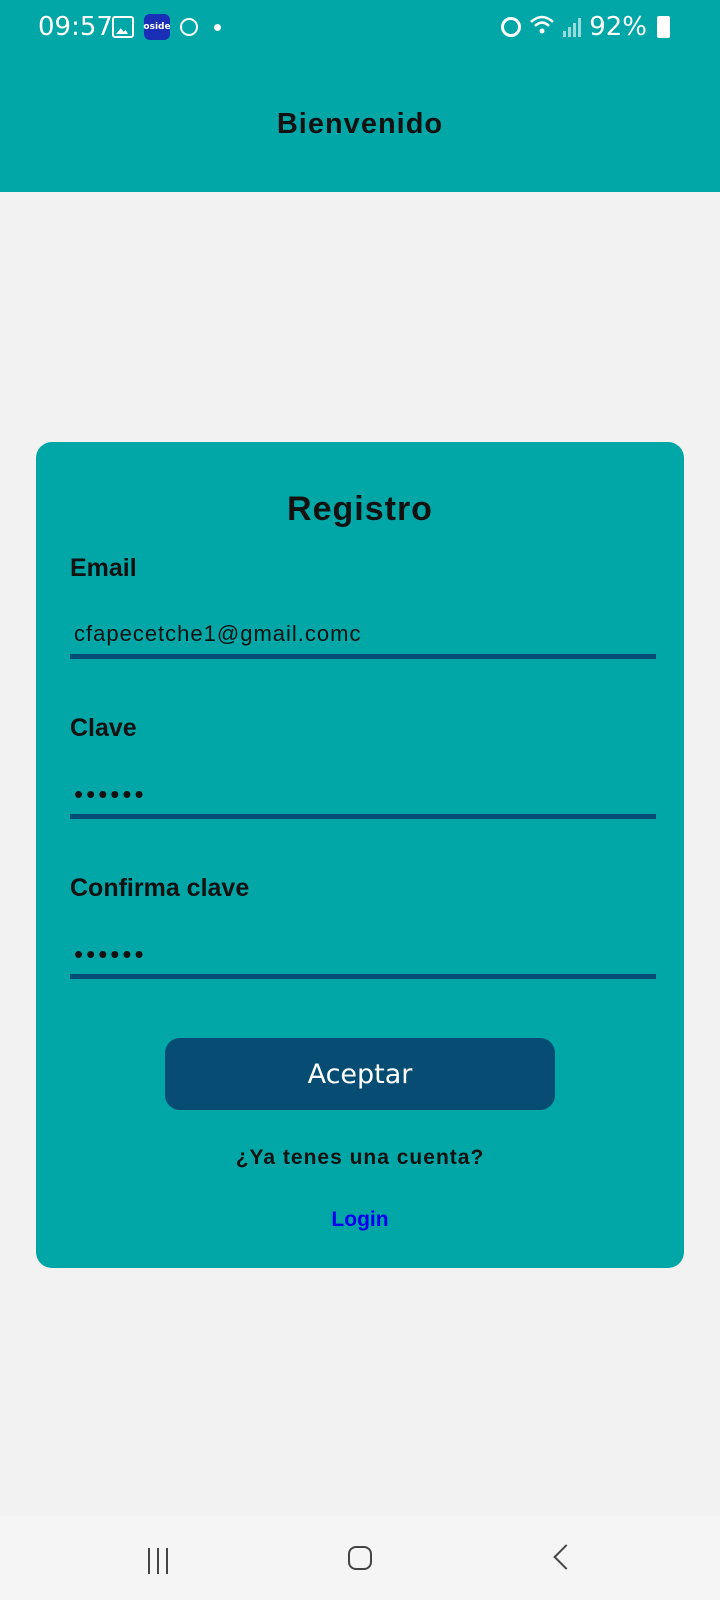 This screenshot has width=720, height=1600. I want to click on page-title: Bienvenido, so click(360, 124).